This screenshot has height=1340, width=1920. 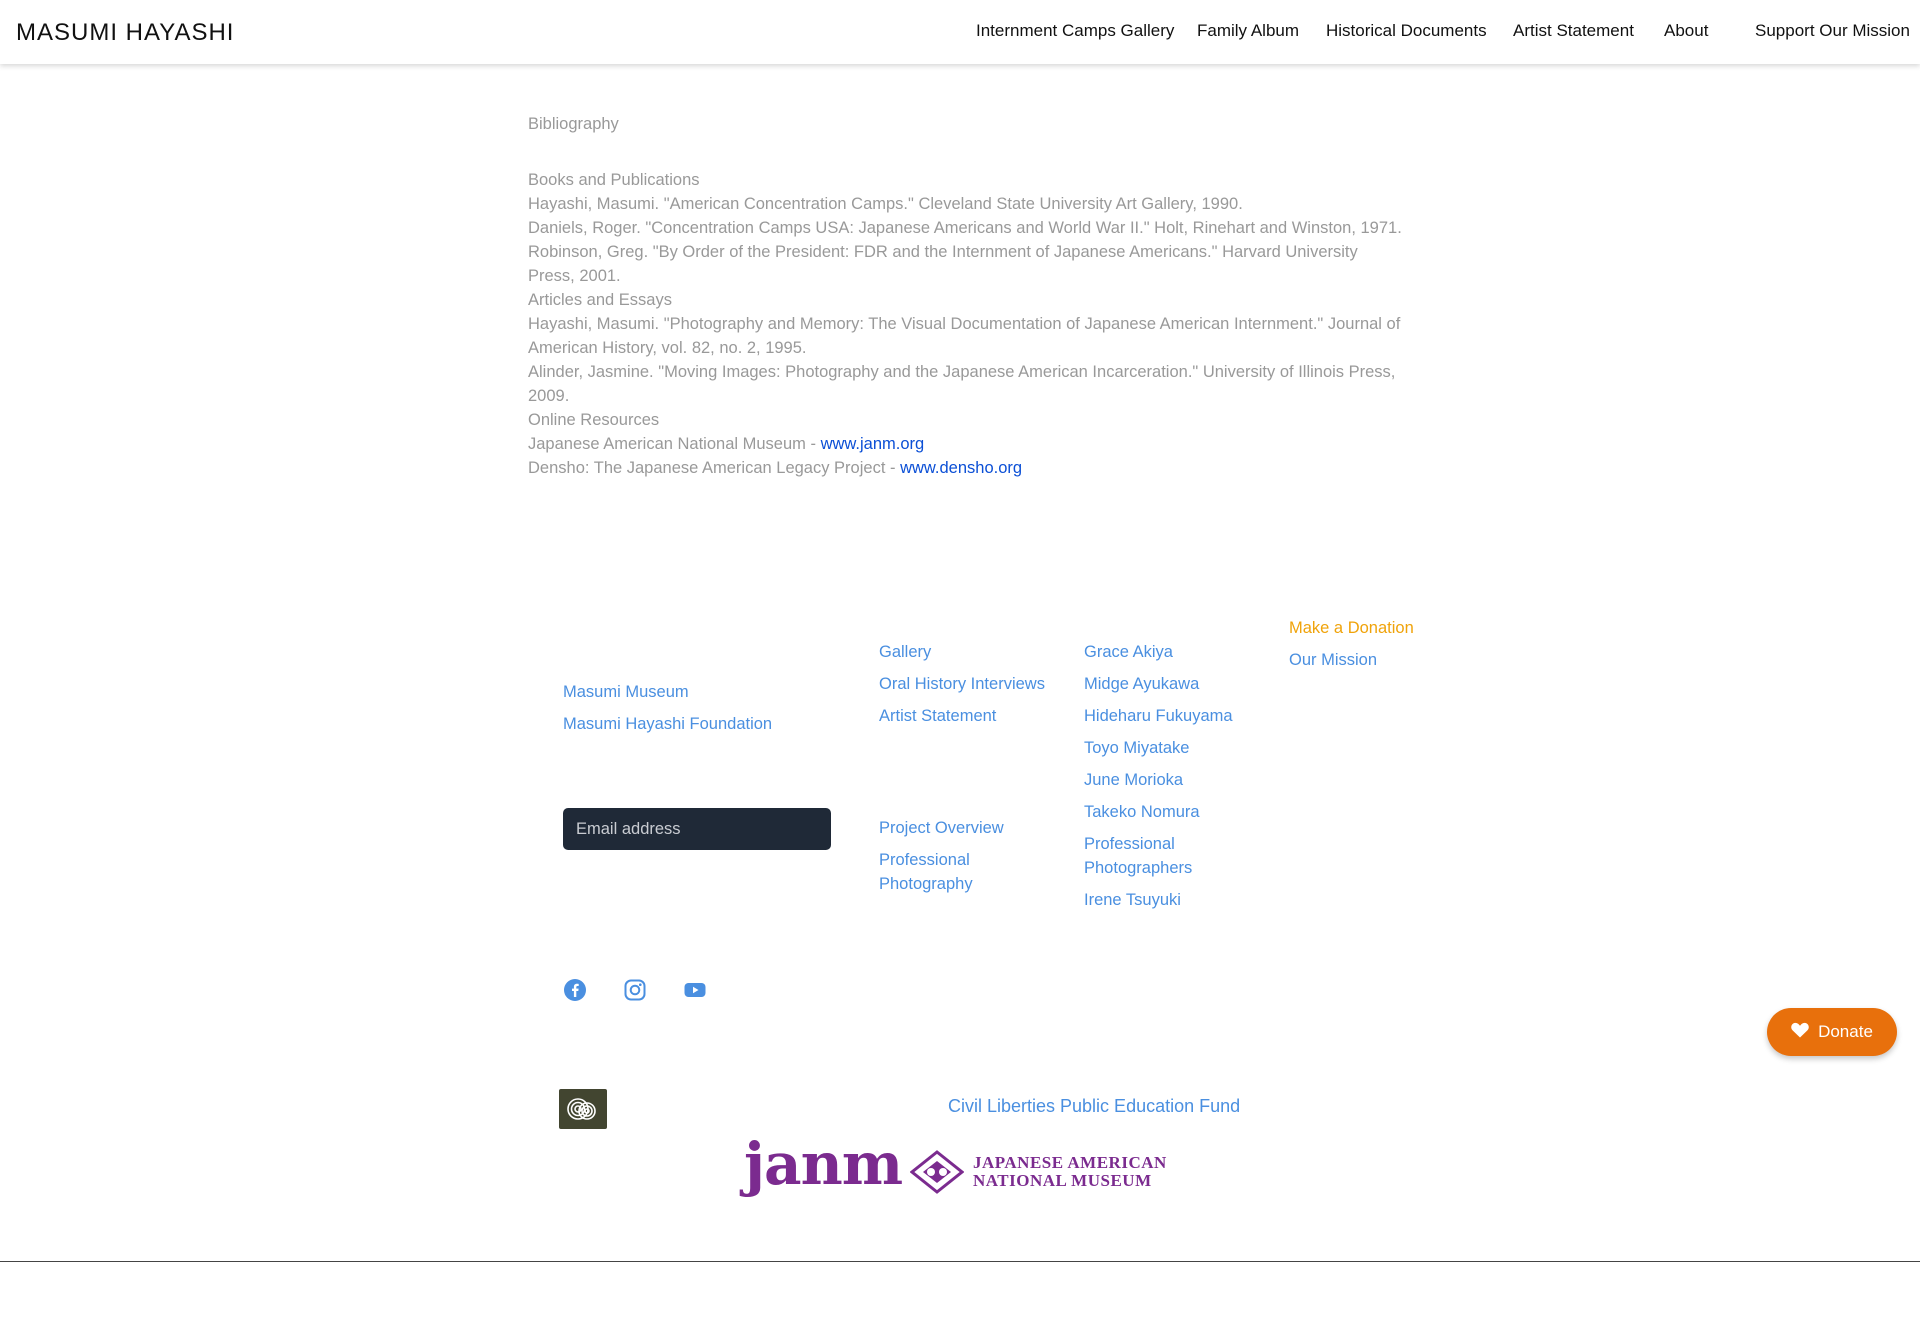 What do you see at coordinates (125, 33) in the screenshot?
I see `site-brand: MASUMI HAYASHI` at bounding box center [125, 33].